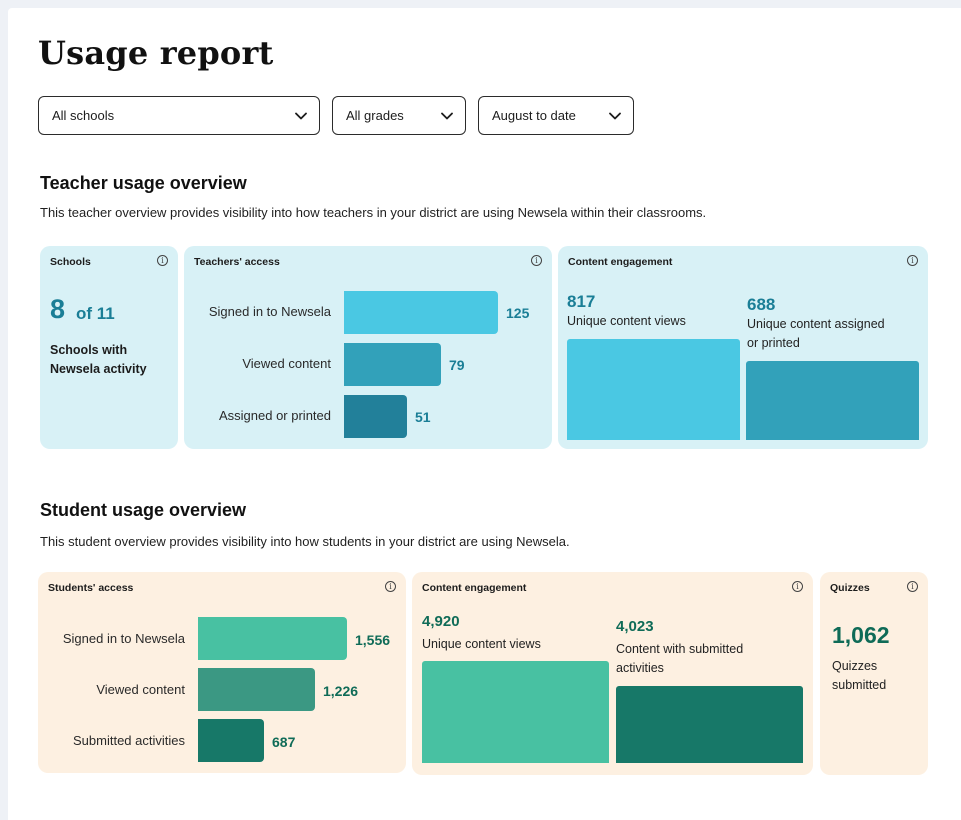 Image resolution: width=961 pixels, height=820 pixels. What do you see at coordinates (421, 312) in the screenshot?
I see `teacher-signed-in-bar` at bounding box center [421, 312].